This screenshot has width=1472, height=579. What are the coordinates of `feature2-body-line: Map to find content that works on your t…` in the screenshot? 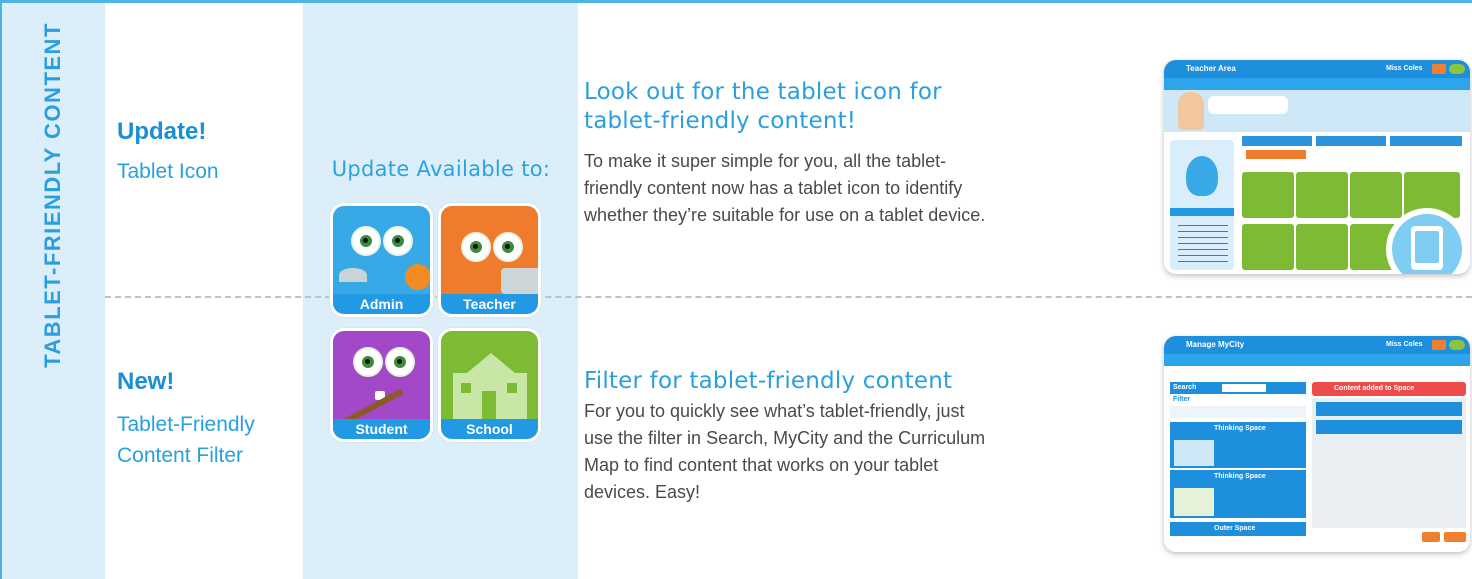 It's located at (761, 465).